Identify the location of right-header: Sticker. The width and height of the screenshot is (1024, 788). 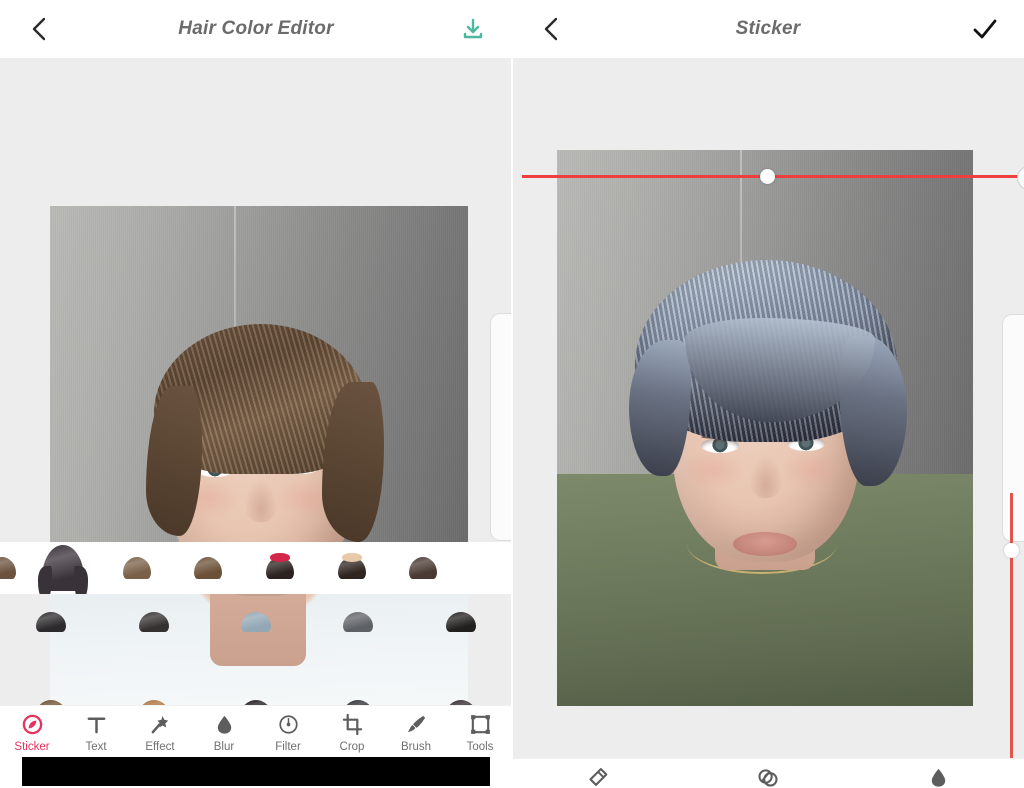
(768, 29).